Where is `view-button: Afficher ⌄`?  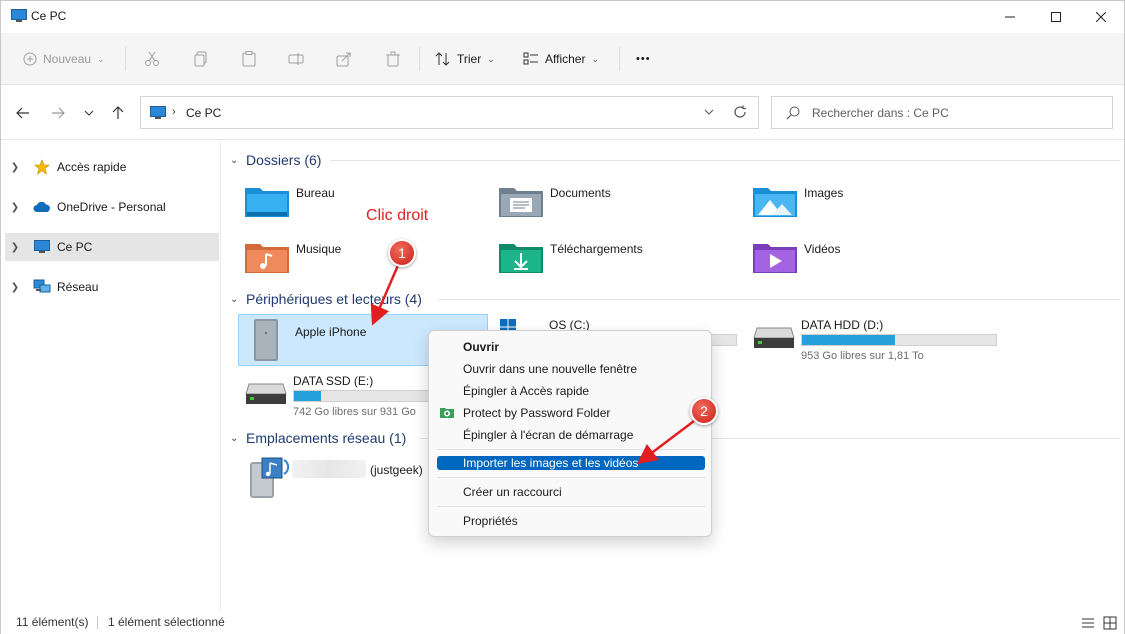 view-button: Afficher ⌄ is located at coordinates (561, 59).